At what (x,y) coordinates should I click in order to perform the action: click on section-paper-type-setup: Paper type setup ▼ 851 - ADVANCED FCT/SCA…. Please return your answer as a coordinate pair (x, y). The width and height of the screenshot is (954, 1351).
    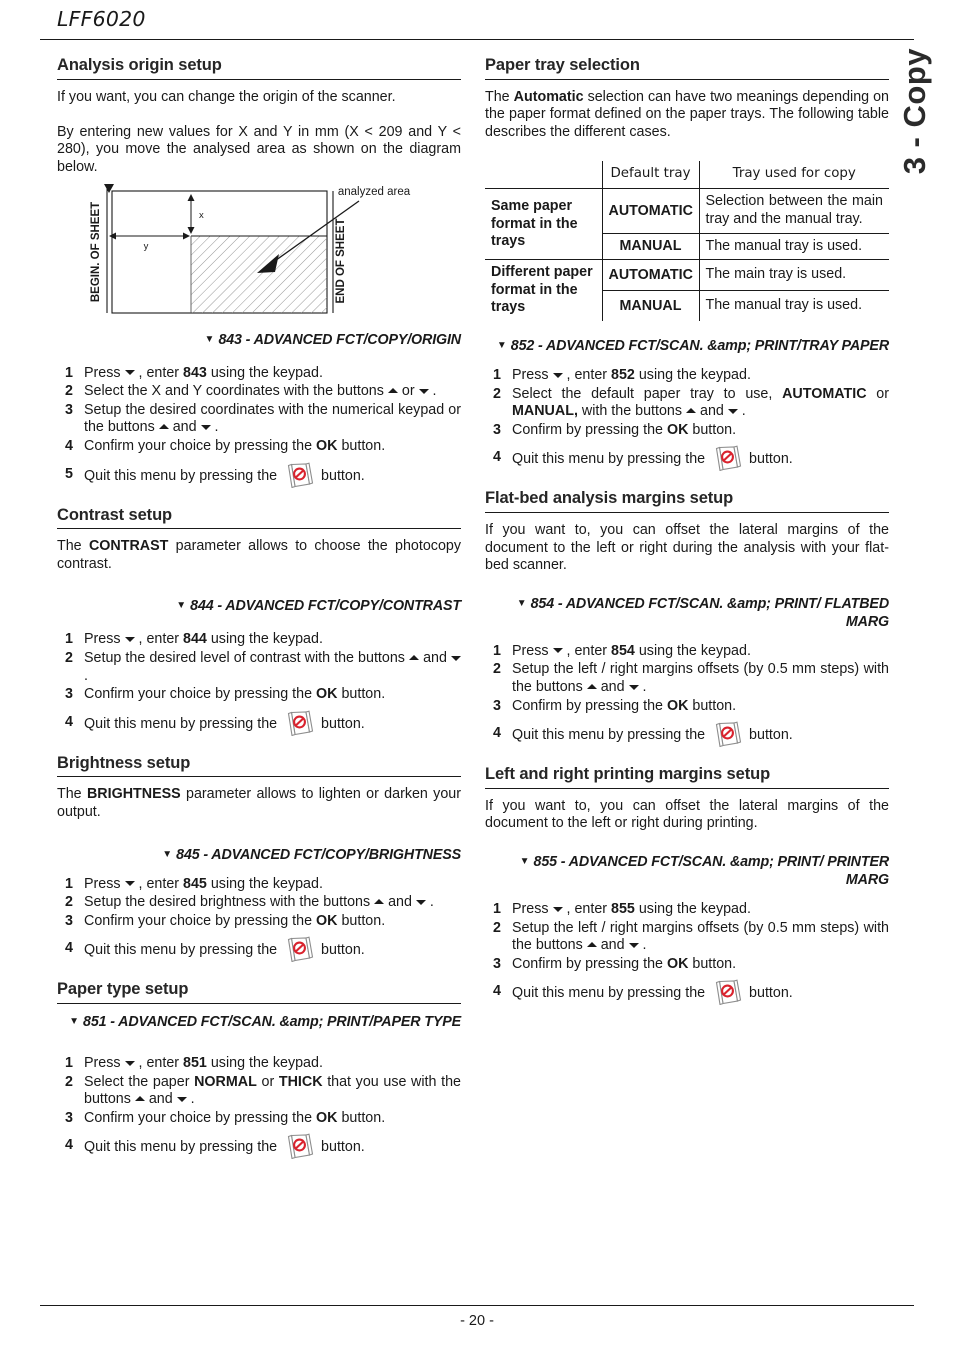
    Looking at the image, I should click on (259, 1069).